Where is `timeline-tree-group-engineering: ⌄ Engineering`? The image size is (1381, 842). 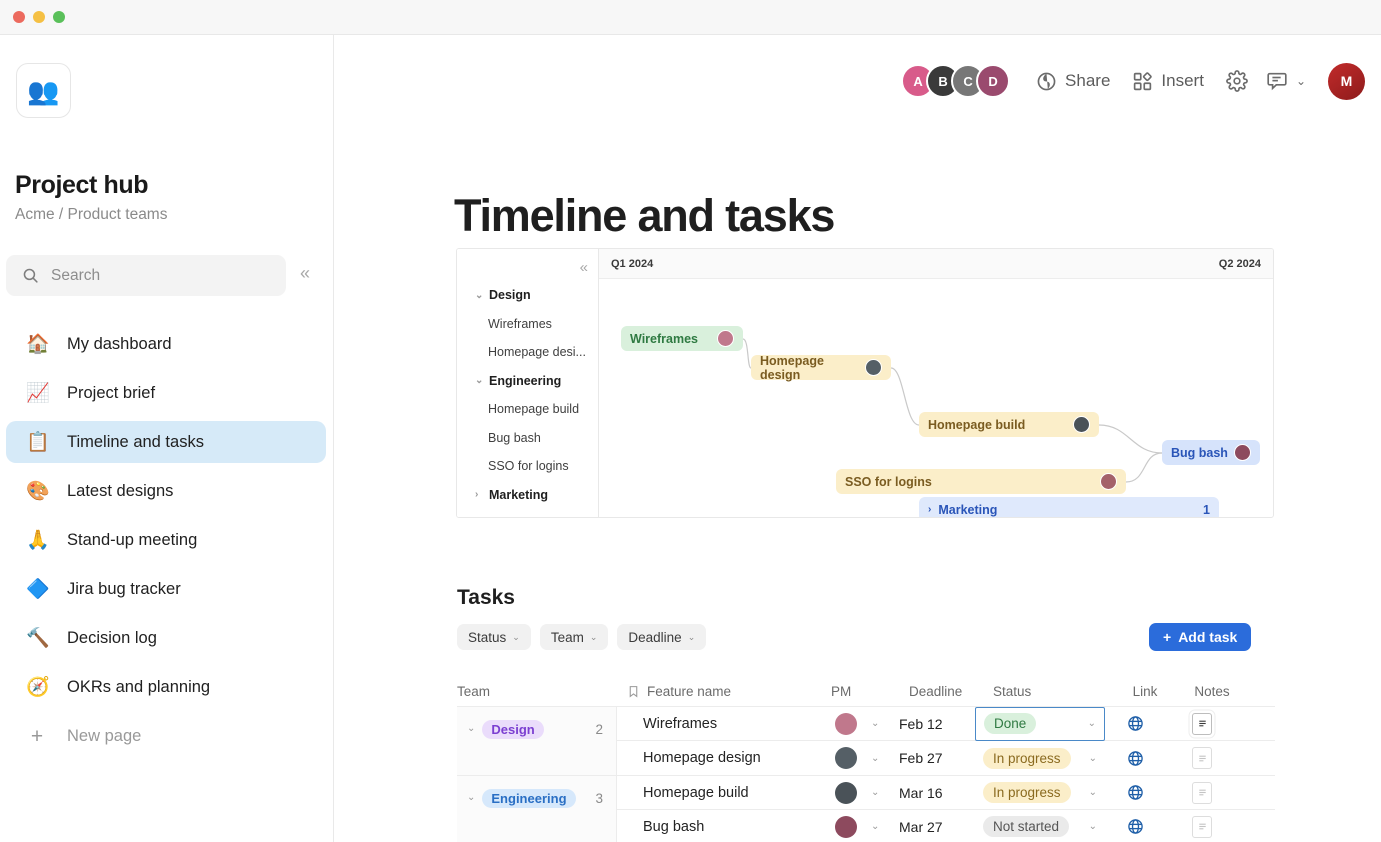
timeline-tree-group-engineering: ⌄ Engineering is located at coordinates (527, 381).